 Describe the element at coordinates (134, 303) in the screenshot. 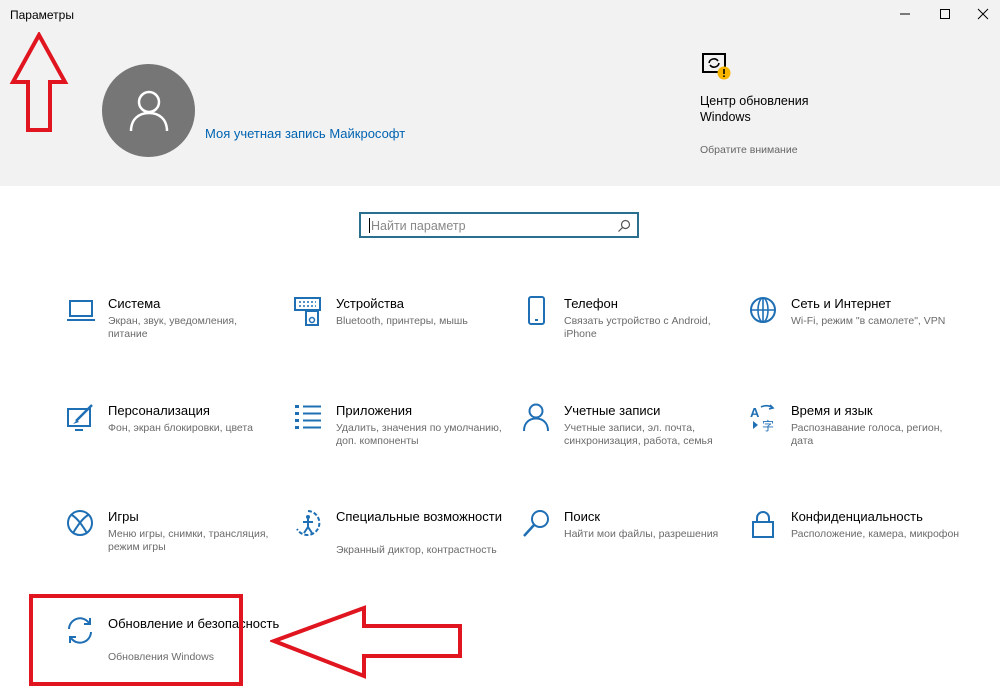

I see `tile-title: Система` at that location.